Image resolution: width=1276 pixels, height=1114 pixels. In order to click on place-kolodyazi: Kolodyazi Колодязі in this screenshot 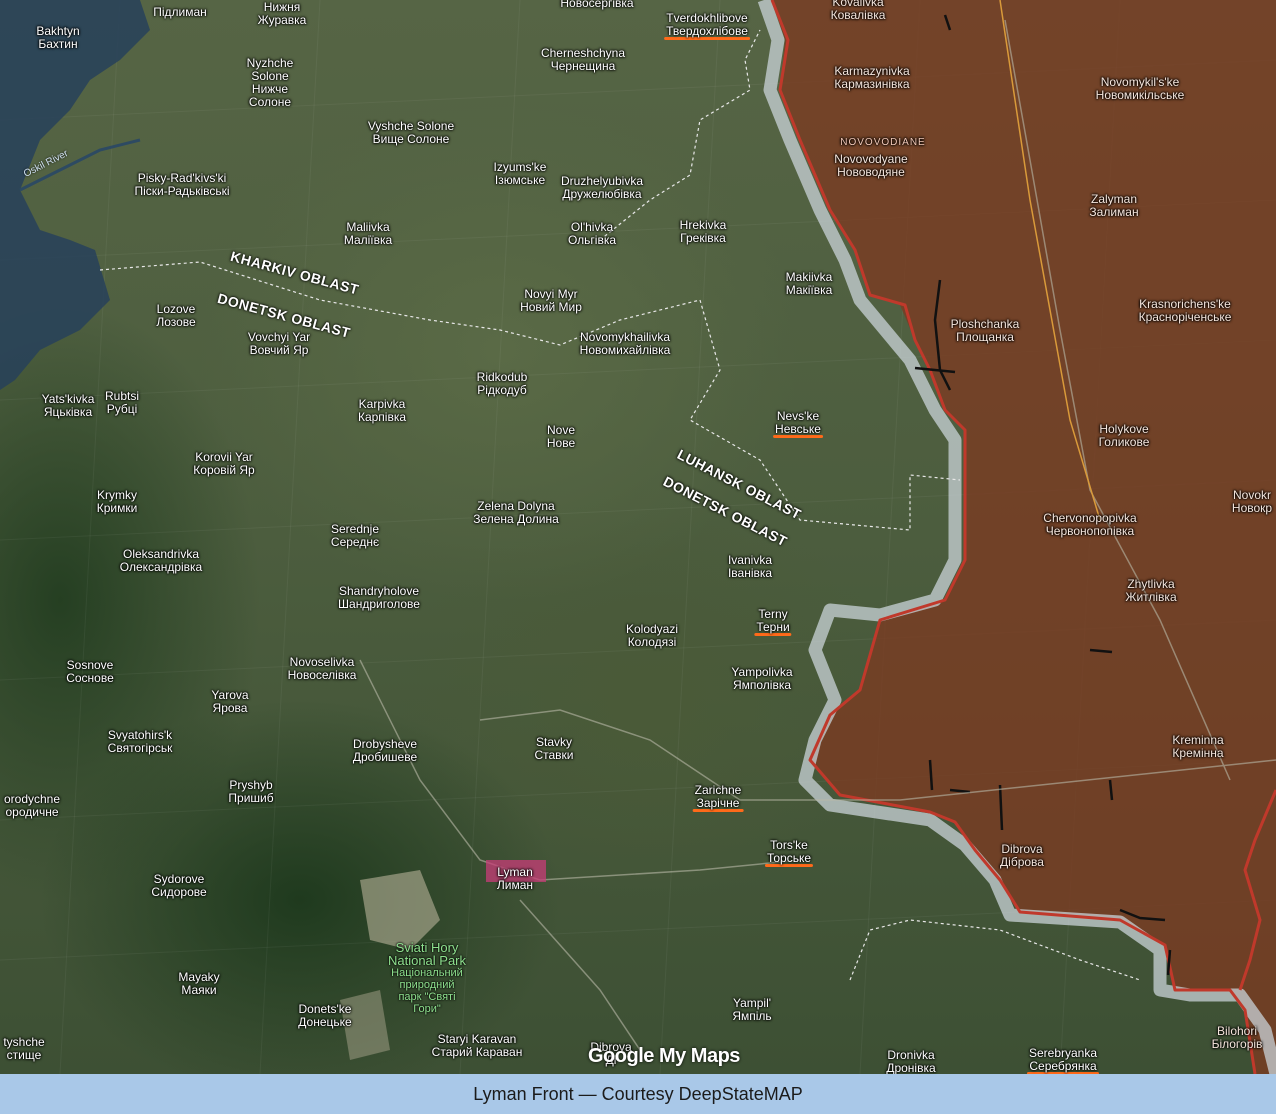, I will do `click(652, 636)`.